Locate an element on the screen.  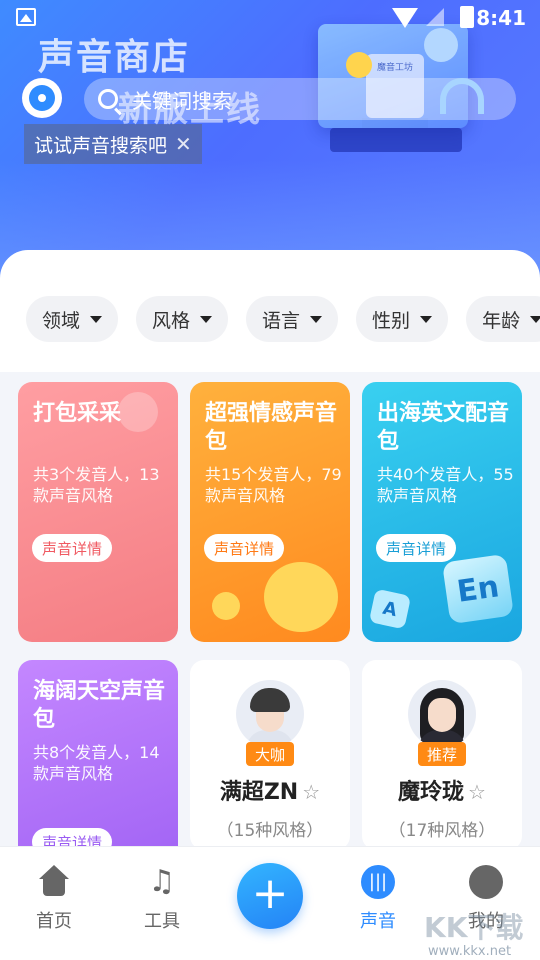
watermark-url: www.kkx.net is located at coordinates (470, 951).